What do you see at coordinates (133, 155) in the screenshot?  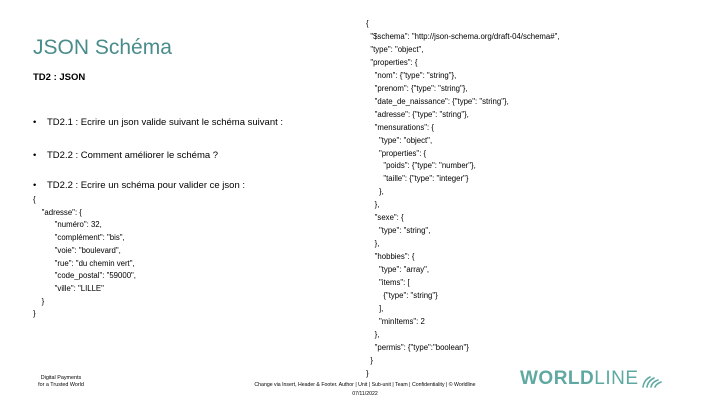 I see `bullet-text: TD2.2 : Comment améliorer le schéma ?` at bounding box center [133, 155].